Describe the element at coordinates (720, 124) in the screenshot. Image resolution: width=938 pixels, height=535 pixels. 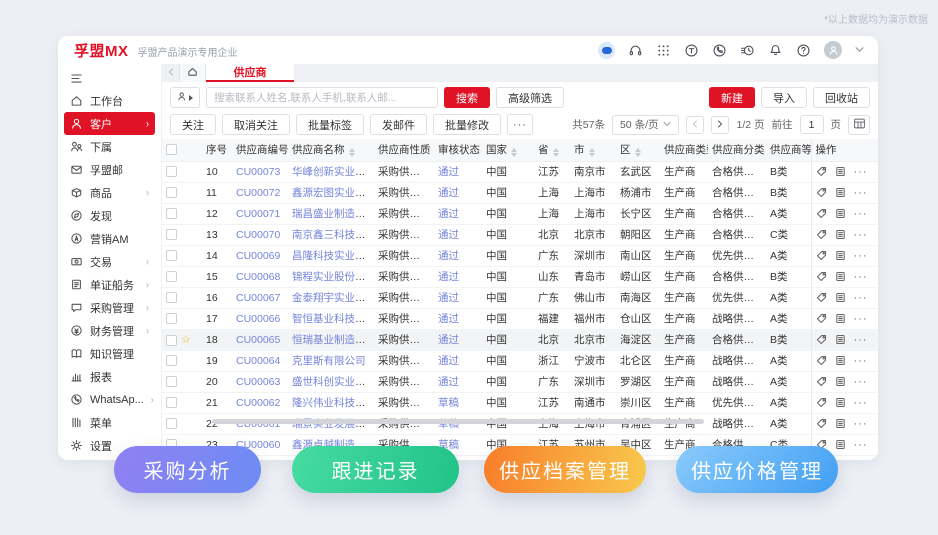
I see `next-page-button` at that location.